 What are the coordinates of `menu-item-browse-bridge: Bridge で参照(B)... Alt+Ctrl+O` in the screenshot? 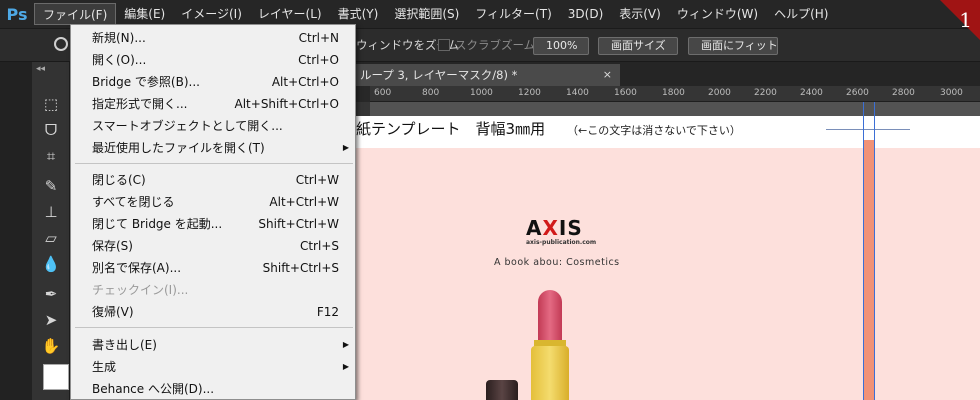 It's located at (213, 82).